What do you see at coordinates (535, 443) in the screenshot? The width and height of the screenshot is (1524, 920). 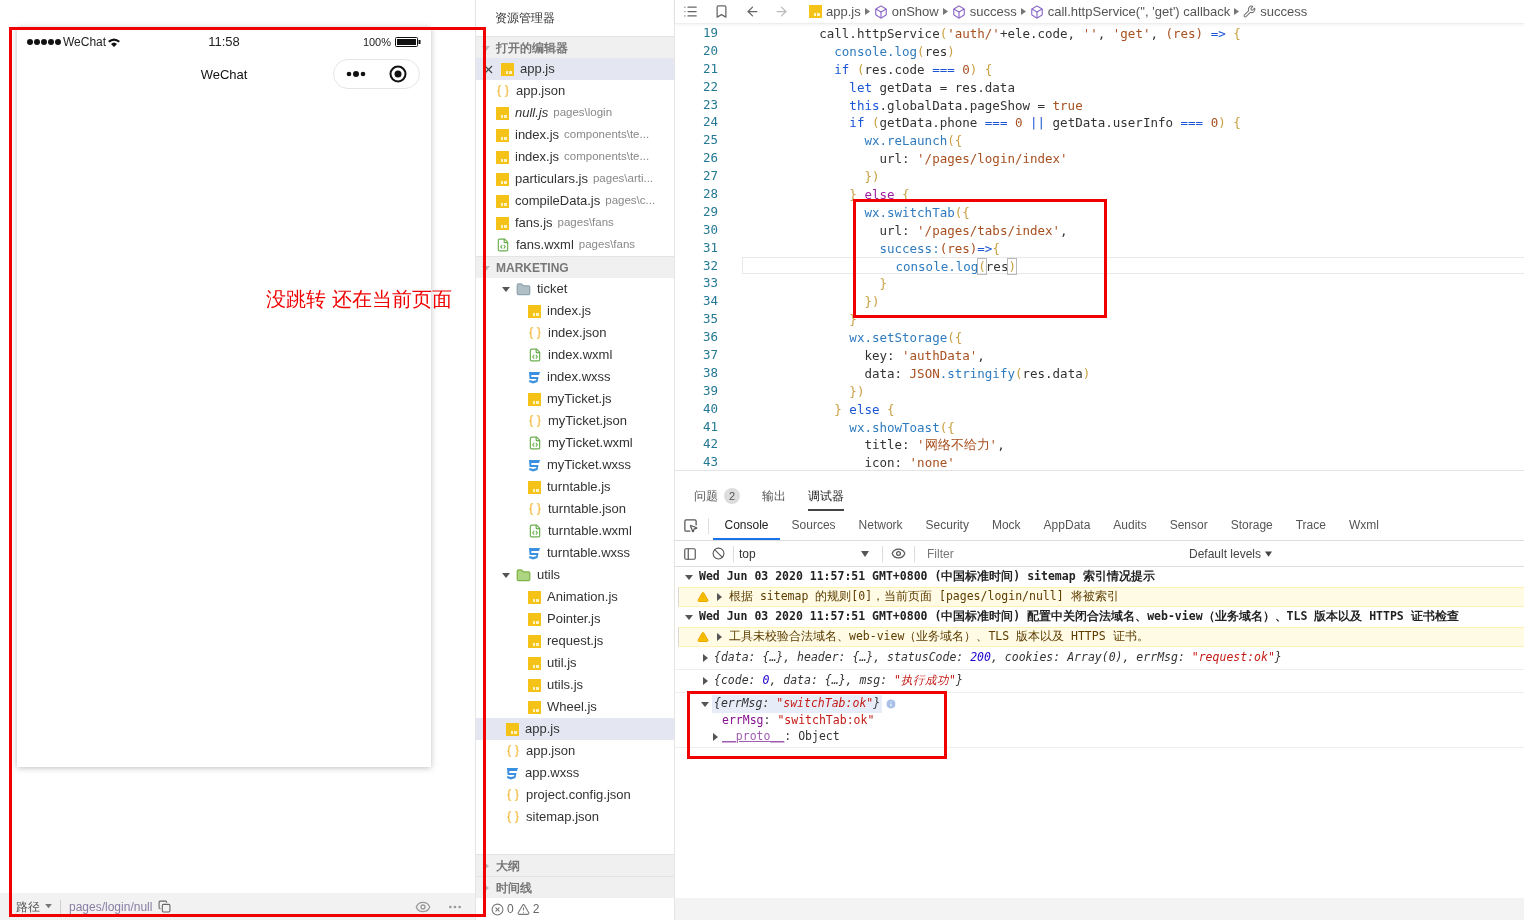 I see `code-file-icon` at bounding box center [535, 443].